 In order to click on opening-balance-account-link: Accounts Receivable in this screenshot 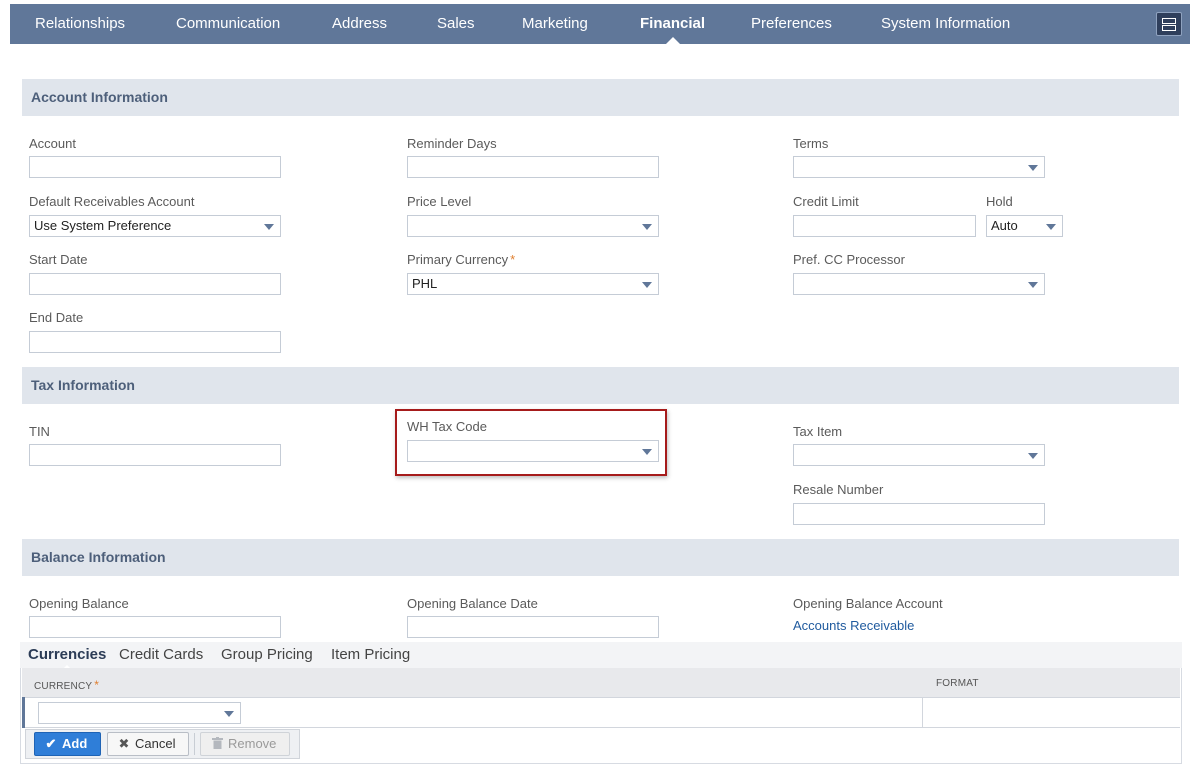, I will do `click(853, 625)`.